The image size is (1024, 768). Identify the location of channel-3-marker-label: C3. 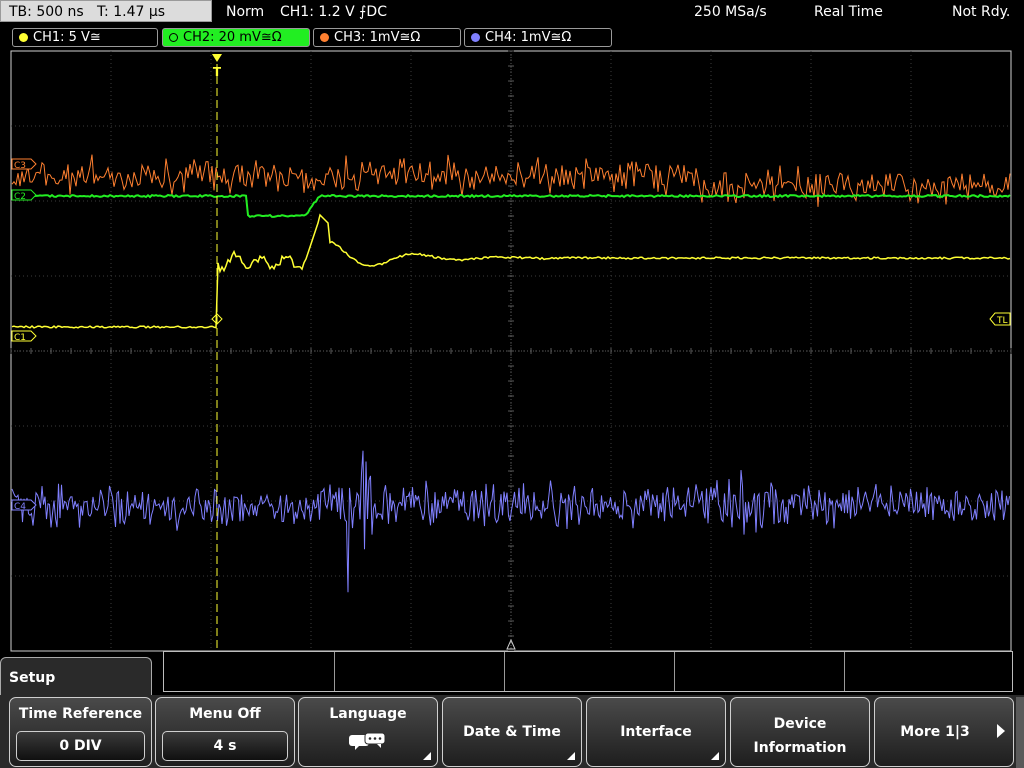
(20, 166).